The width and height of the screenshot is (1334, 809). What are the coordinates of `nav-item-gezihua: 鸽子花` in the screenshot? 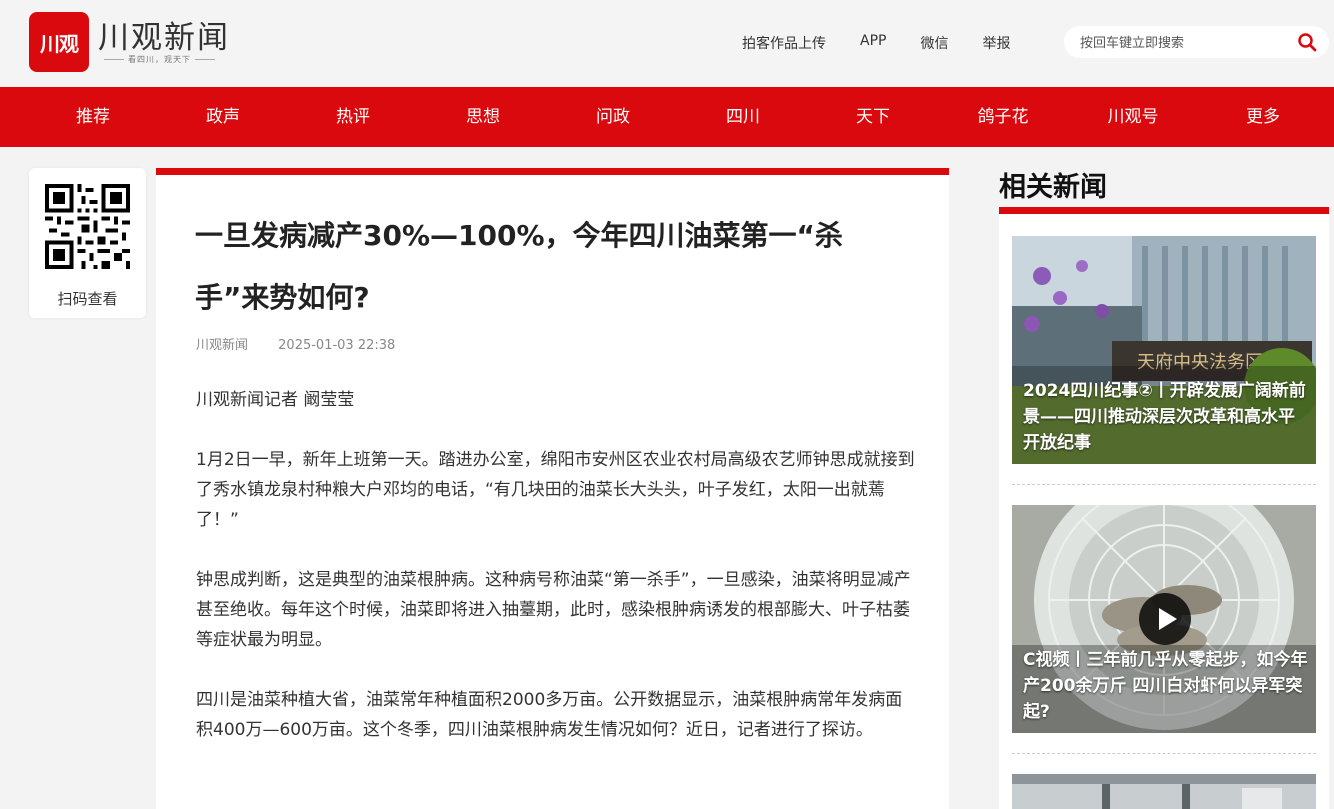 It's located at (1003, 117).